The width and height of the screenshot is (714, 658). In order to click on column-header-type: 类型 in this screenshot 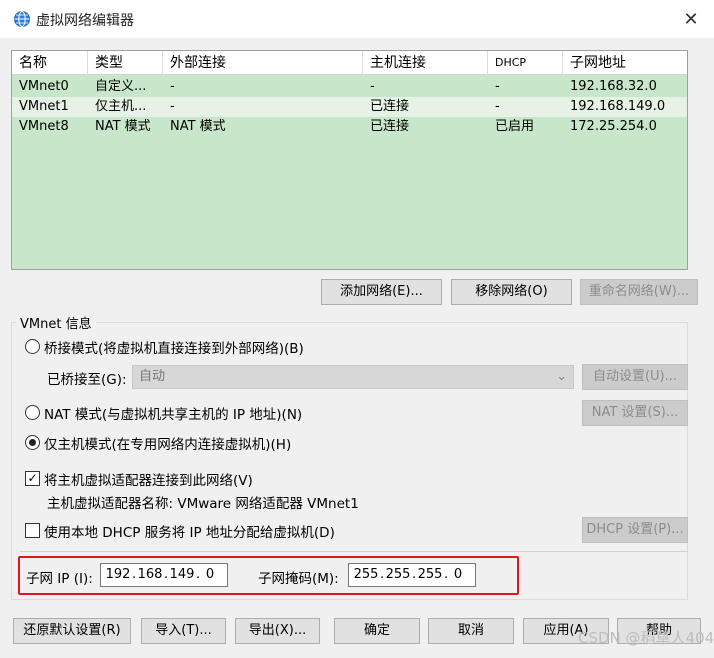, I will do `click(125, 63)`.